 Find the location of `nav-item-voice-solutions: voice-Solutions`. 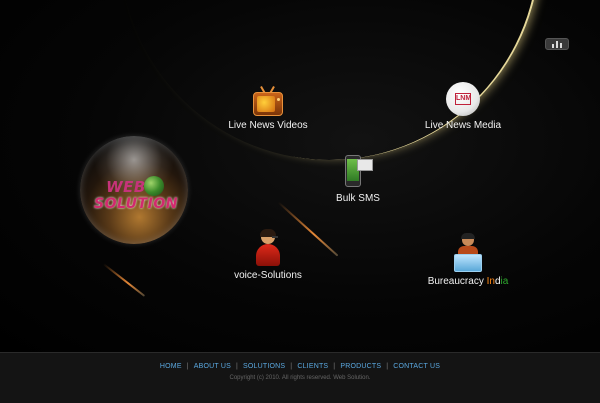

nav-item-voice-solutions: voice-Solutions is located at coordinates (268, 255).